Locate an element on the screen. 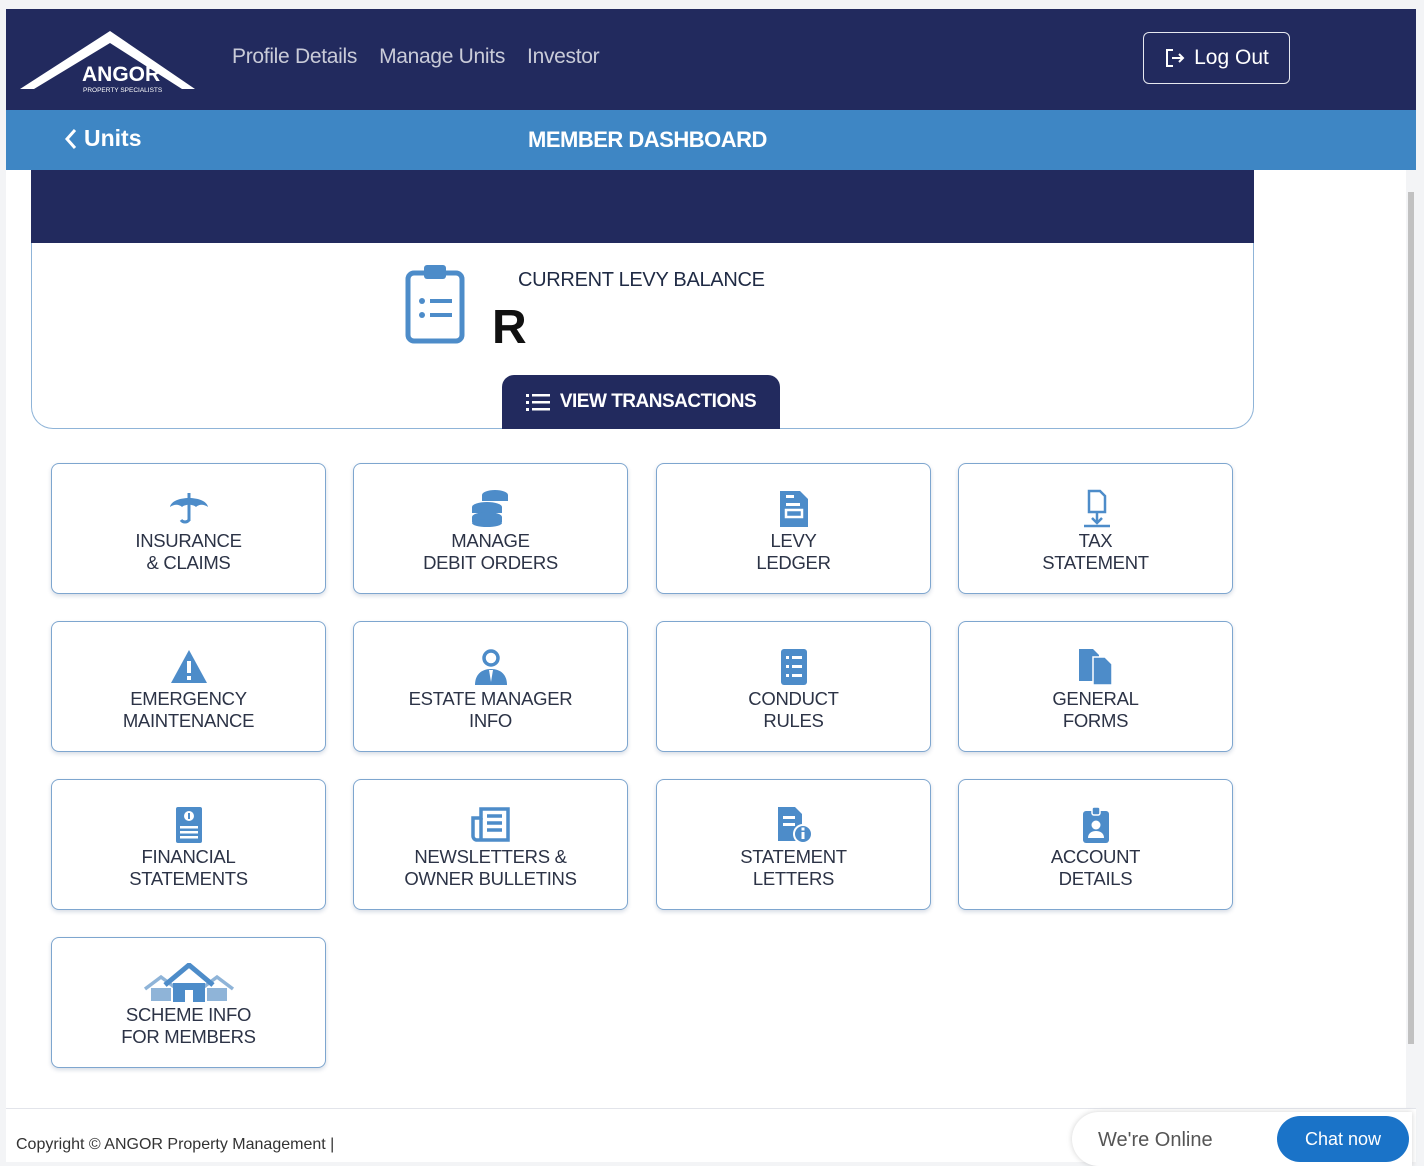 Image resolution: width=1424 pixels, height=1166 pixels. tile-label-line1: ESTATE MANAGER is located at coordinates (490, 698).